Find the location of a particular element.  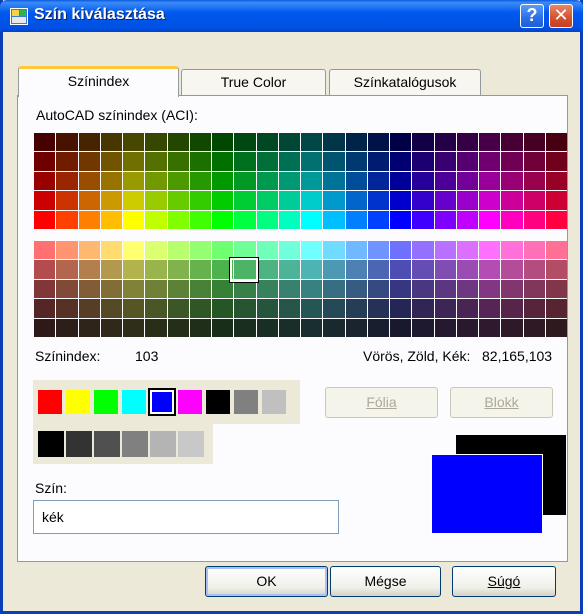

tab-szinindex: Színindex is located at coordinates (98, 81).